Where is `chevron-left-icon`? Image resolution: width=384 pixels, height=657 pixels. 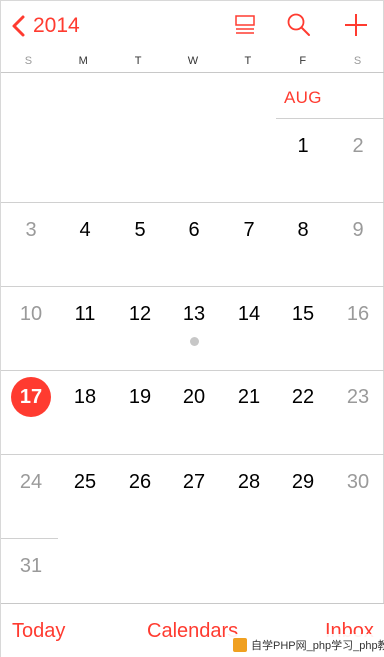 chevron-left-icon is located at coordinates (18, 26).